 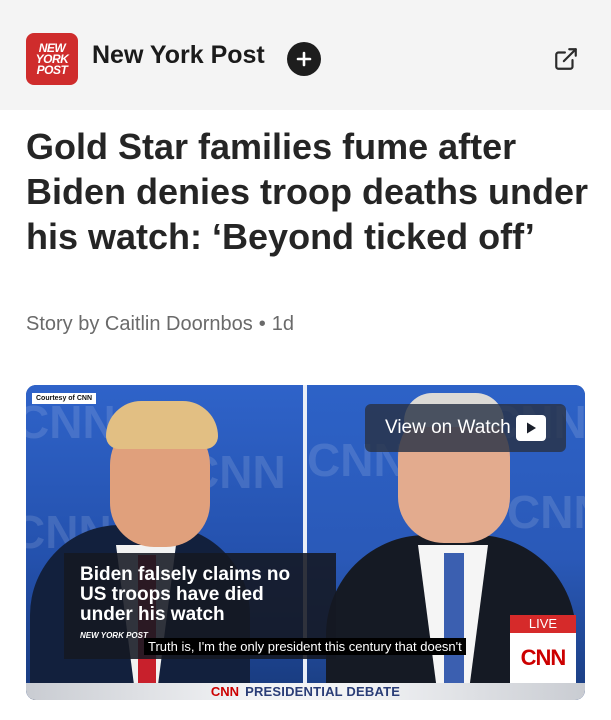 I want to click on plus-icon, so click(x=304, y=59).